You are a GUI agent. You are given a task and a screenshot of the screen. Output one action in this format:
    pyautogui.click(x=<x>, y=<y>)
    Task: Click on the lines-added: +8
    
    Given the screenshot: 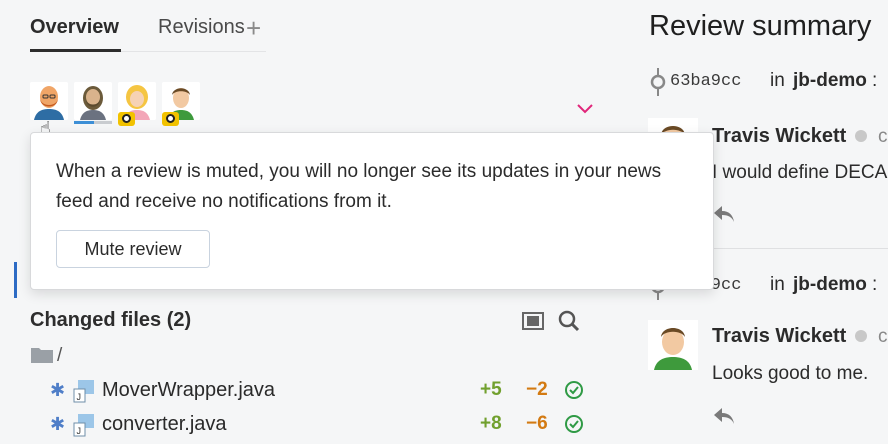 What is the action you would take?
    pyautogui.click(x=491, y=423)
    